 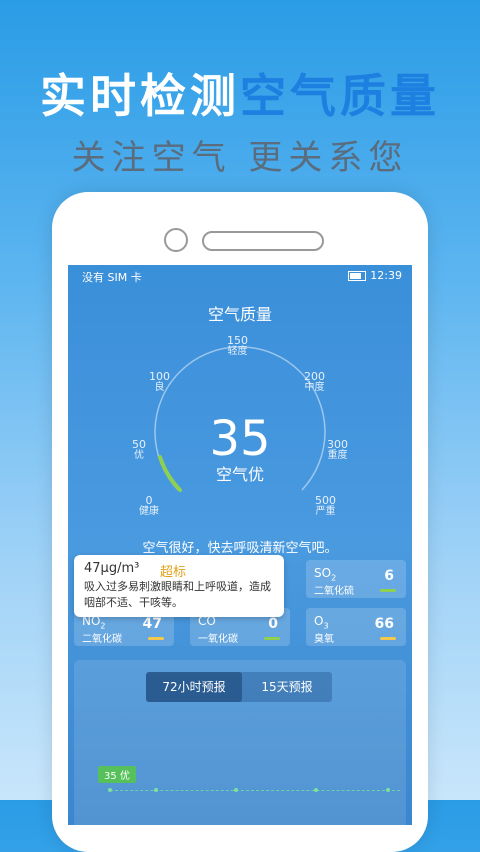 I want to click on pollutant-card-o3: O3 臭氧 66, so click(x=356, y=627).